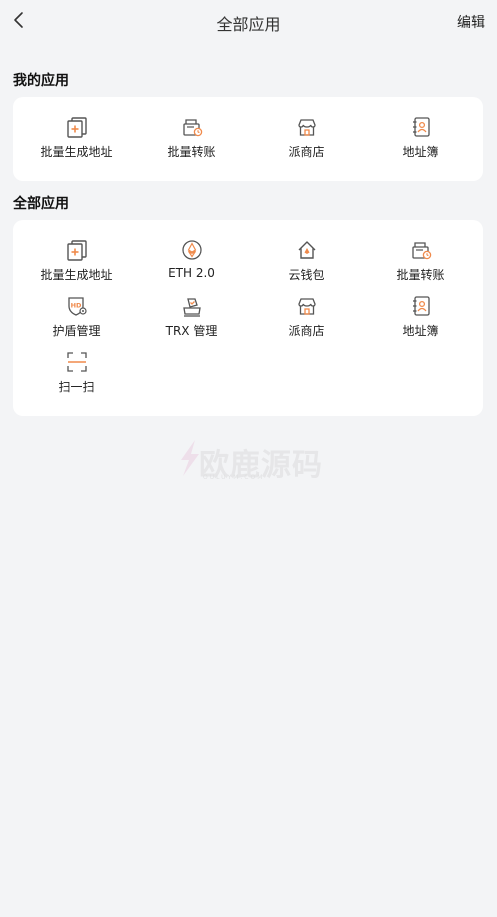 This screenshot has height=917, width=497. I want to click on app-item-label: 护盾管理, so click(76, 331).